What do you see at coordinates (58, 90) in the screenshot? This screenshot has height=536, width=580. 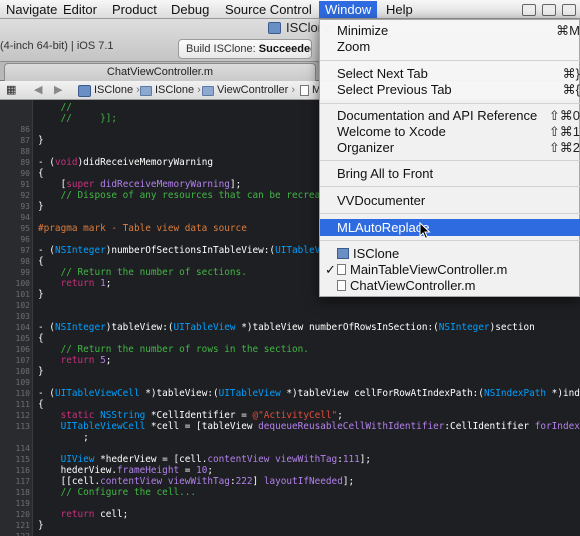 I see `forward-arrow-icon: ▶` at bounding box center [58, 90].